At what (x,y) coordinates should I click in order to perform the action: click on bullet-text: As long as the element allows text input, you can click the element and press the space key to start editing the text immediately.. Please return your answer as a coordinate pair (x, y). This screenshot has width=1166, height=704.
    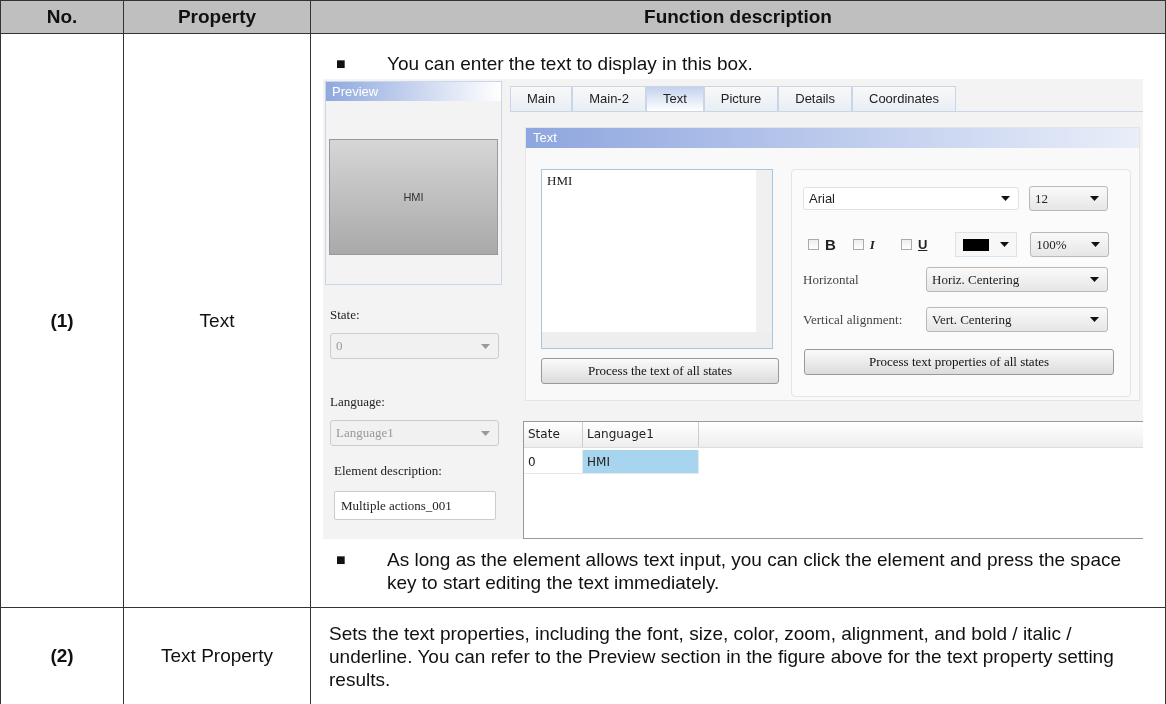
    Looking at the image, I should click on (755, 571).